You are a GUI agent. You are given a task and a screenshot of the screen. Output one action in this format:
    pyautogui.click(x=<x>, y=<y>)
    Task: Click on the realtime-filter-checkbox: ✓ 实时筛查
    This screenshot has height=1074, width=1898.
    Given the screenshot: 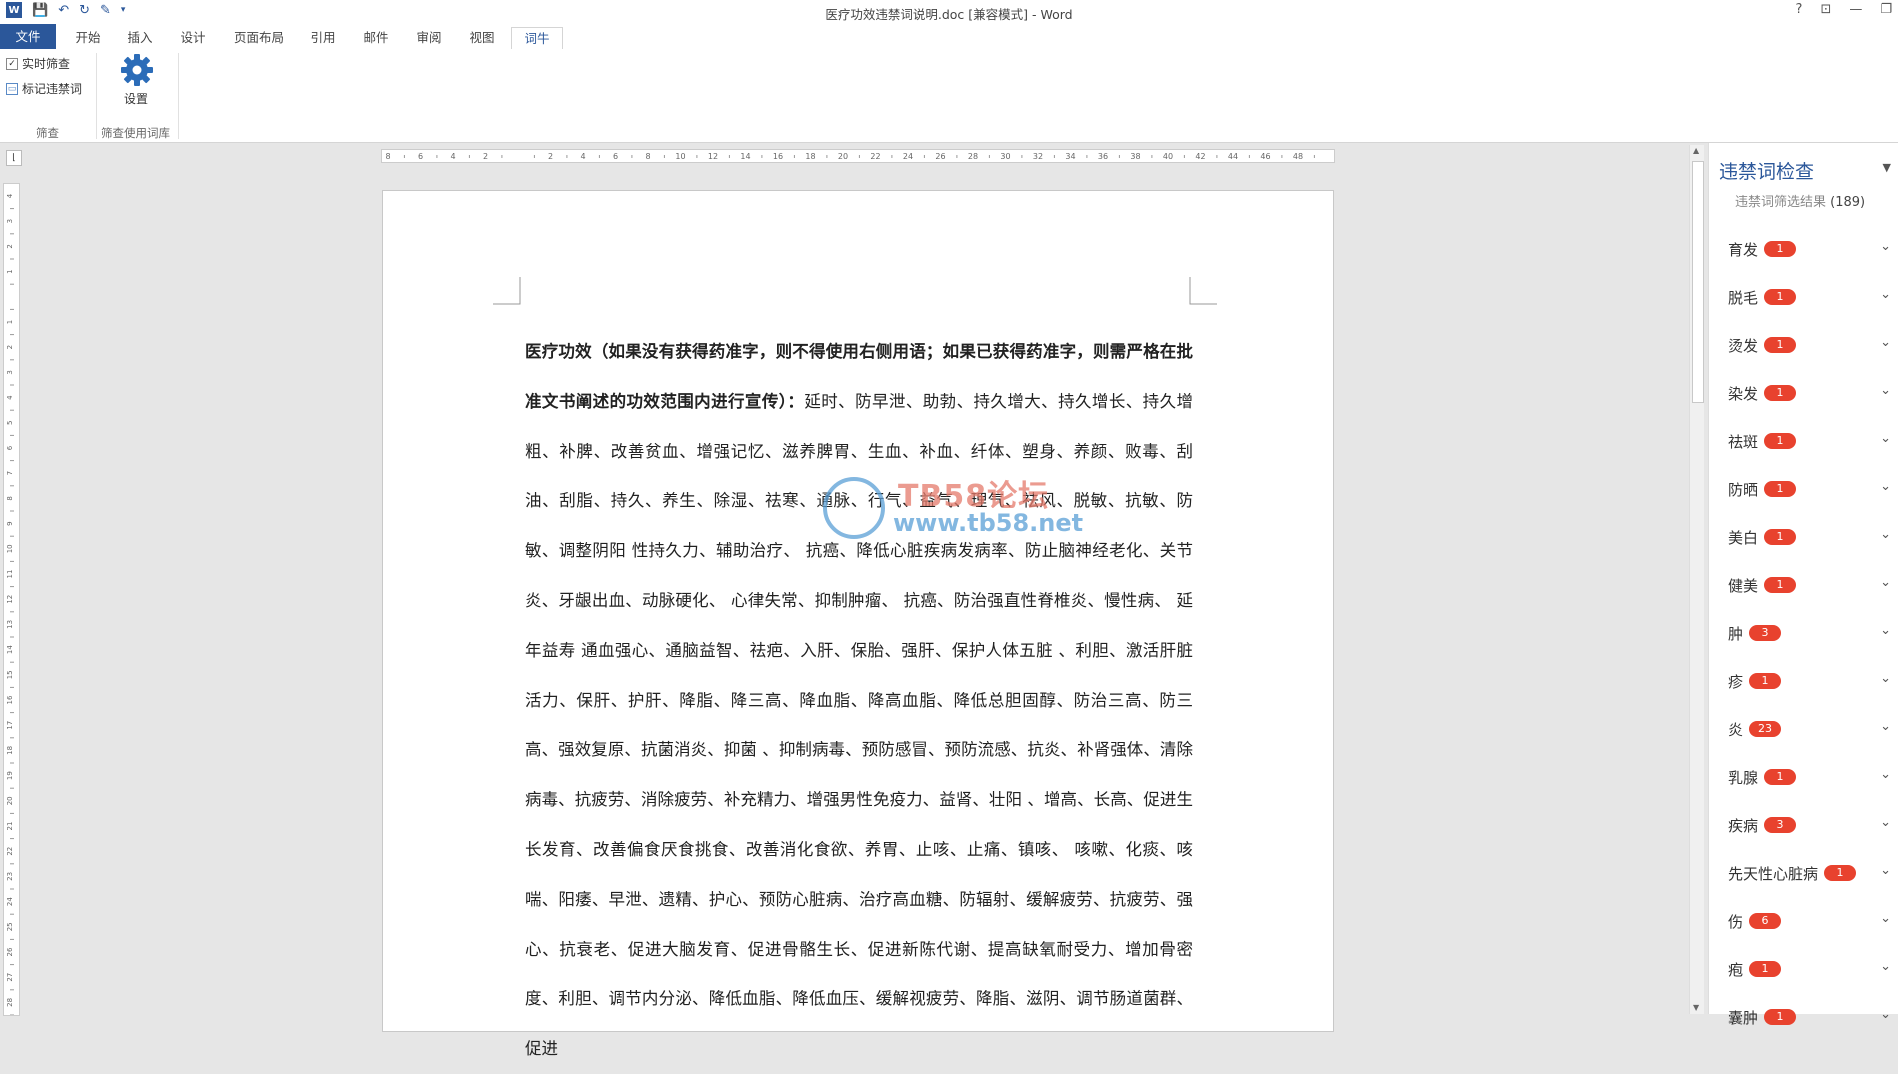 What is the action you would take?
    pyautogui.click(x=38, y=63)
    